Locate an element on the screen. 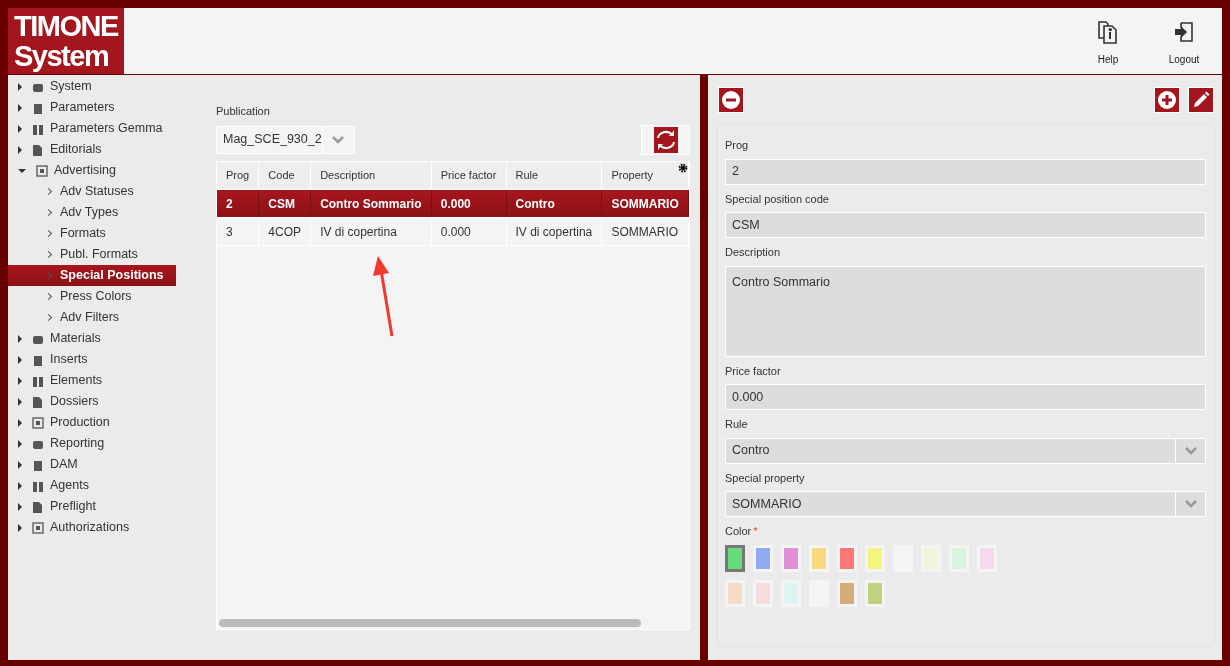 The image size is (1230, 666). sidebar-item: Special Positions is located at coordinates (92, 275).